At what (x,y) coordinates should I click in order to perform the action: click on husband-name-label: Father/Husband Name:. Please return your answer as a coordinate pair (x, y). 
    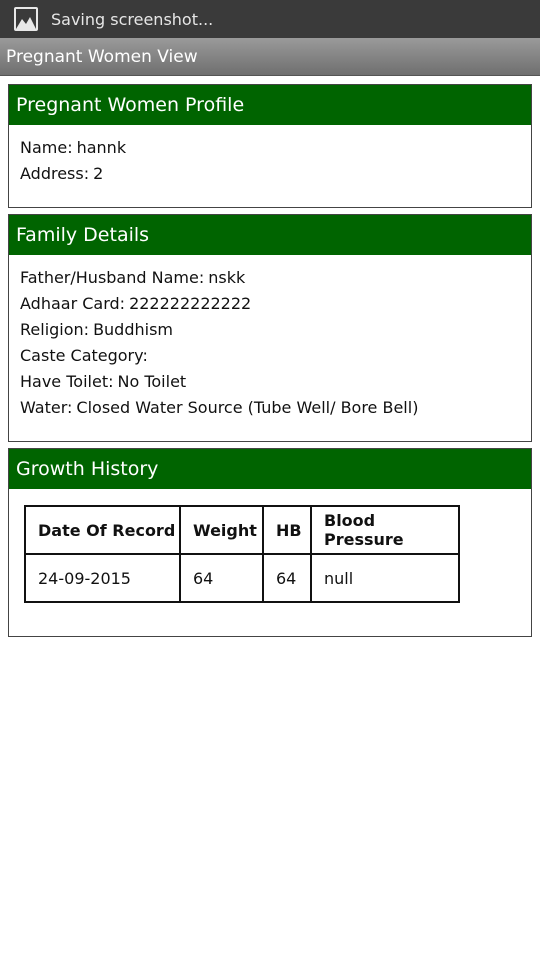
    Looking at the image, I should click on (112, 277).